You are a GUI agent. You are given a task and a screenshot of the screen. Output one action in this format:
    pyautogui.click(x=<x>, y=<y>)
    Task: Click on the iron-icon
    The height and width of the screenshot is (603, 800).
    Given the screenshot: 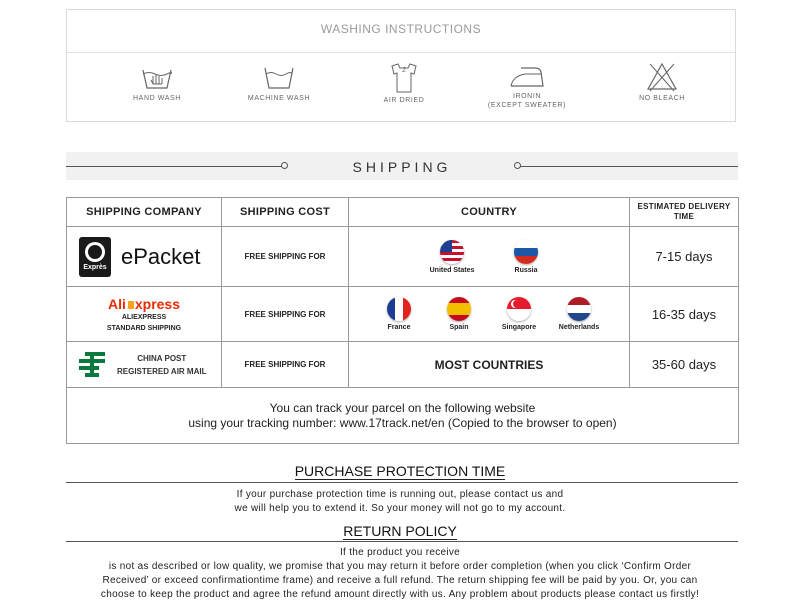 What is the action you would take?
    pyautogui.click(x=527, y=77)
    